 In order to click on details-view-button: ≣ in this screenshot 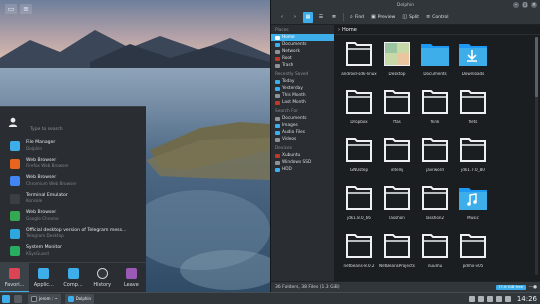, I will do `click(334, 17)`.